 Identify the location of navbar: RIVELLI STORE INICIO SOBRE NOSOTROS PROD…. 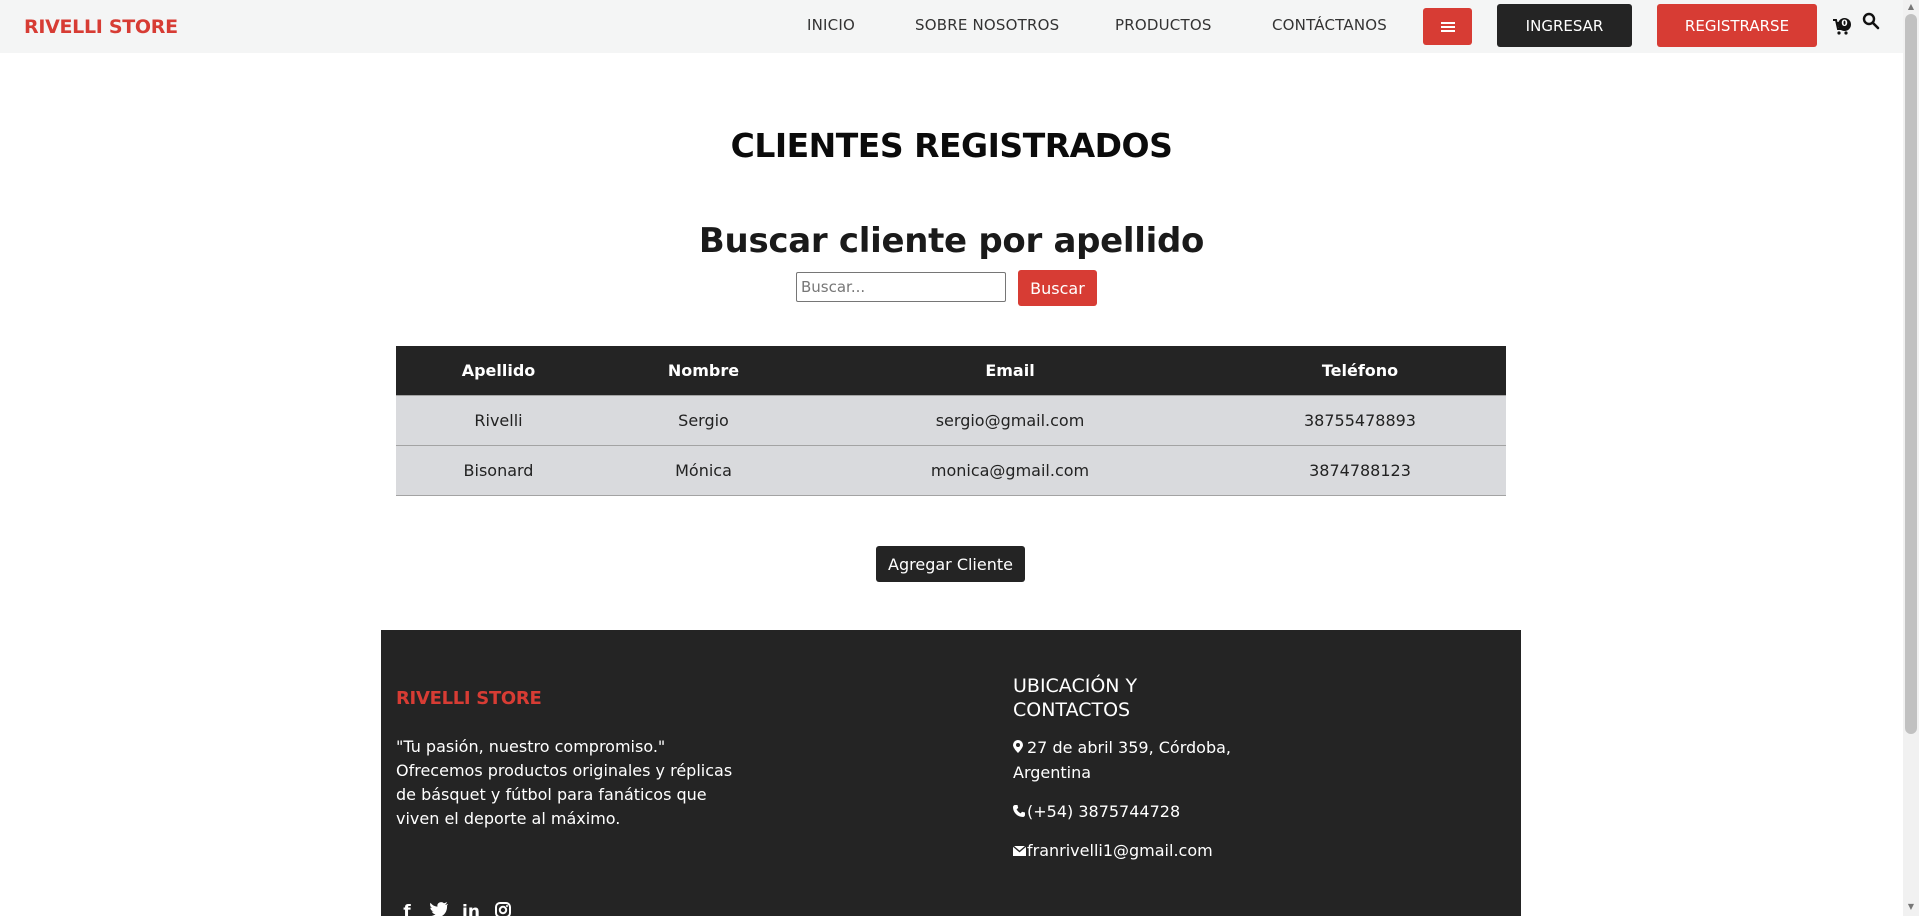
(951, 26).